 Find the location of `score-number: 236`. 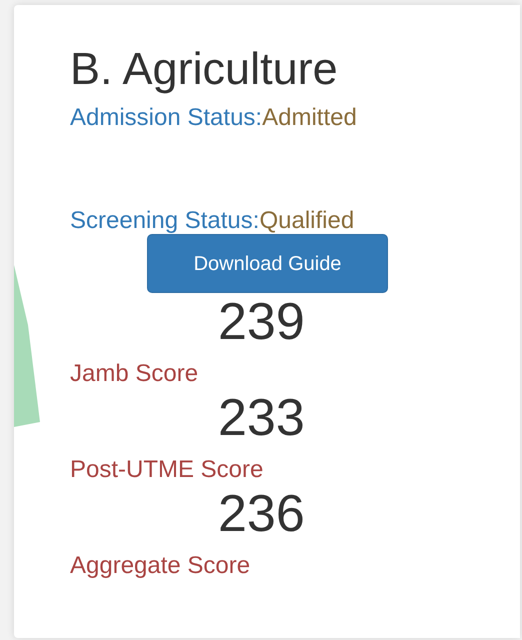

score-number: 236 is located at coordinates (261, 514).